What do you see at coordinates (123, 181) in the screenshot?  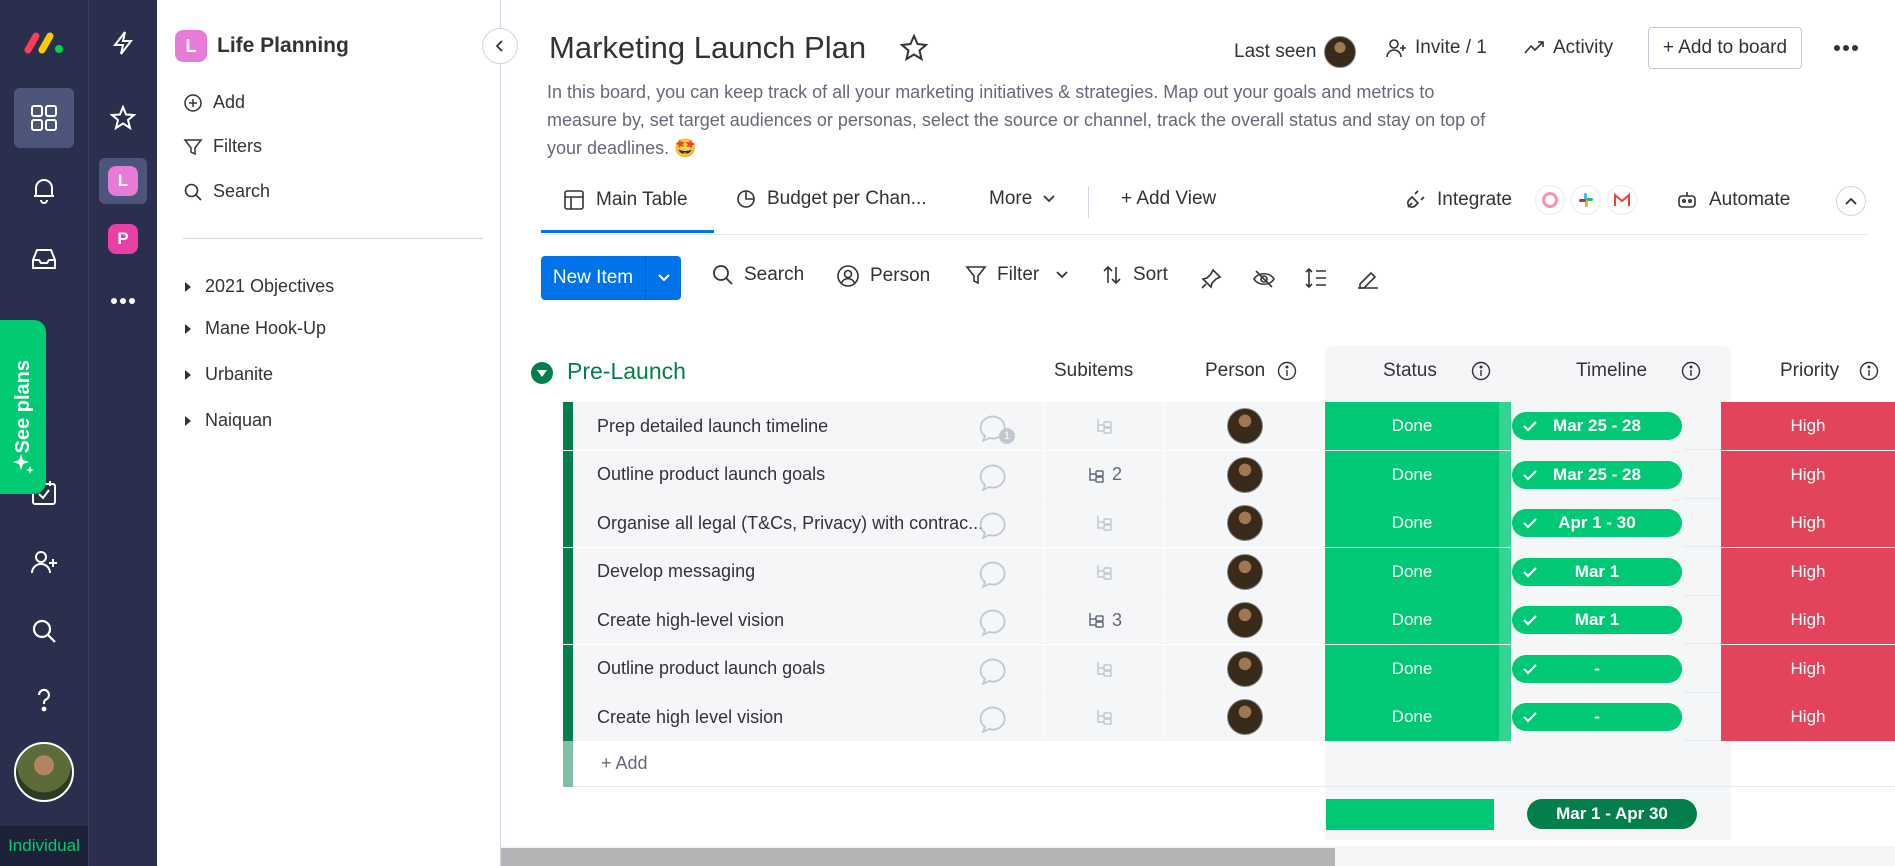 I see `workspace-life-planning: L` at bounding box center [123, 181].